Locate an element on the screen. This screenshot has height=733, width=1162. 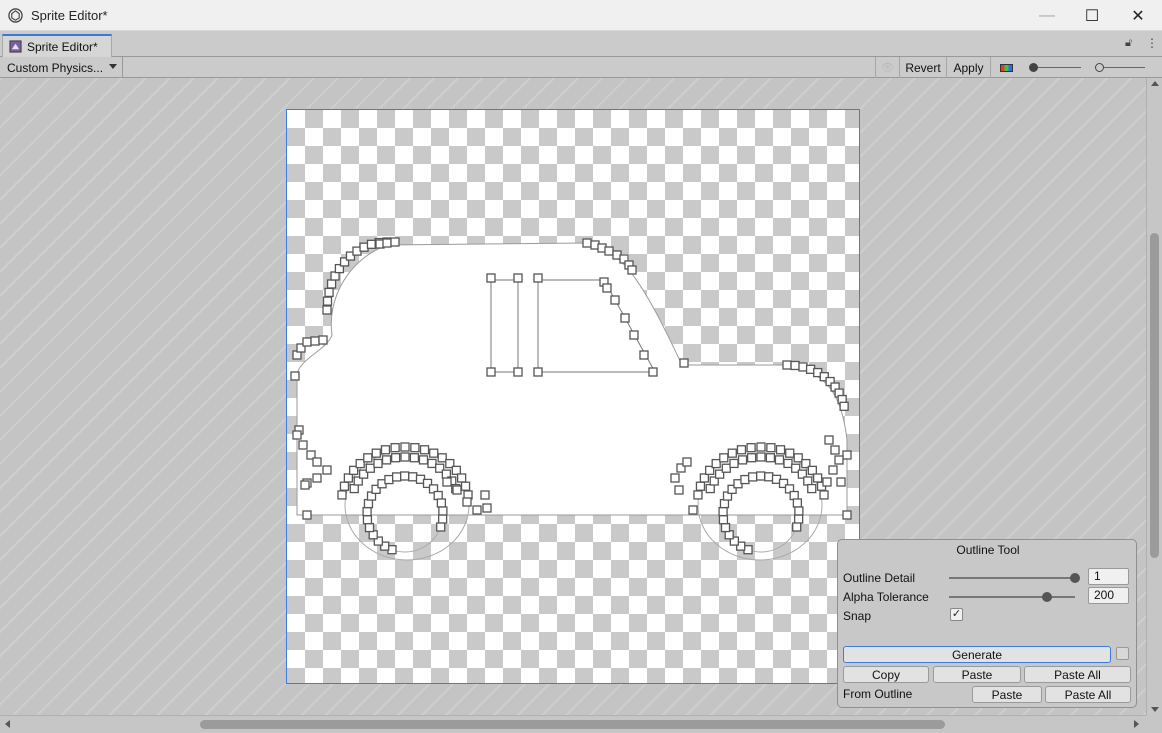
scroll-up-icon is located at coordinates (1155, 83).